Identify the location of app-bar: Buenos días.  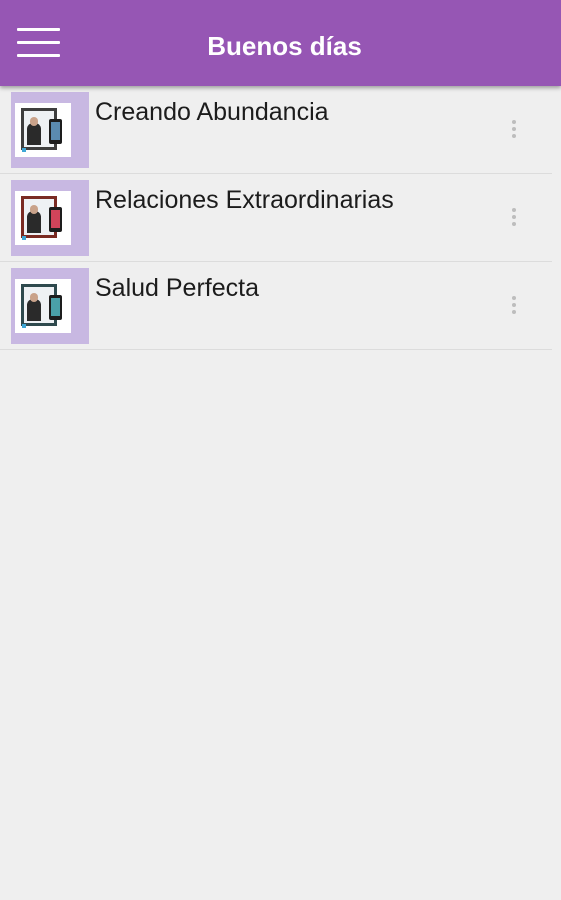
(280, 43).